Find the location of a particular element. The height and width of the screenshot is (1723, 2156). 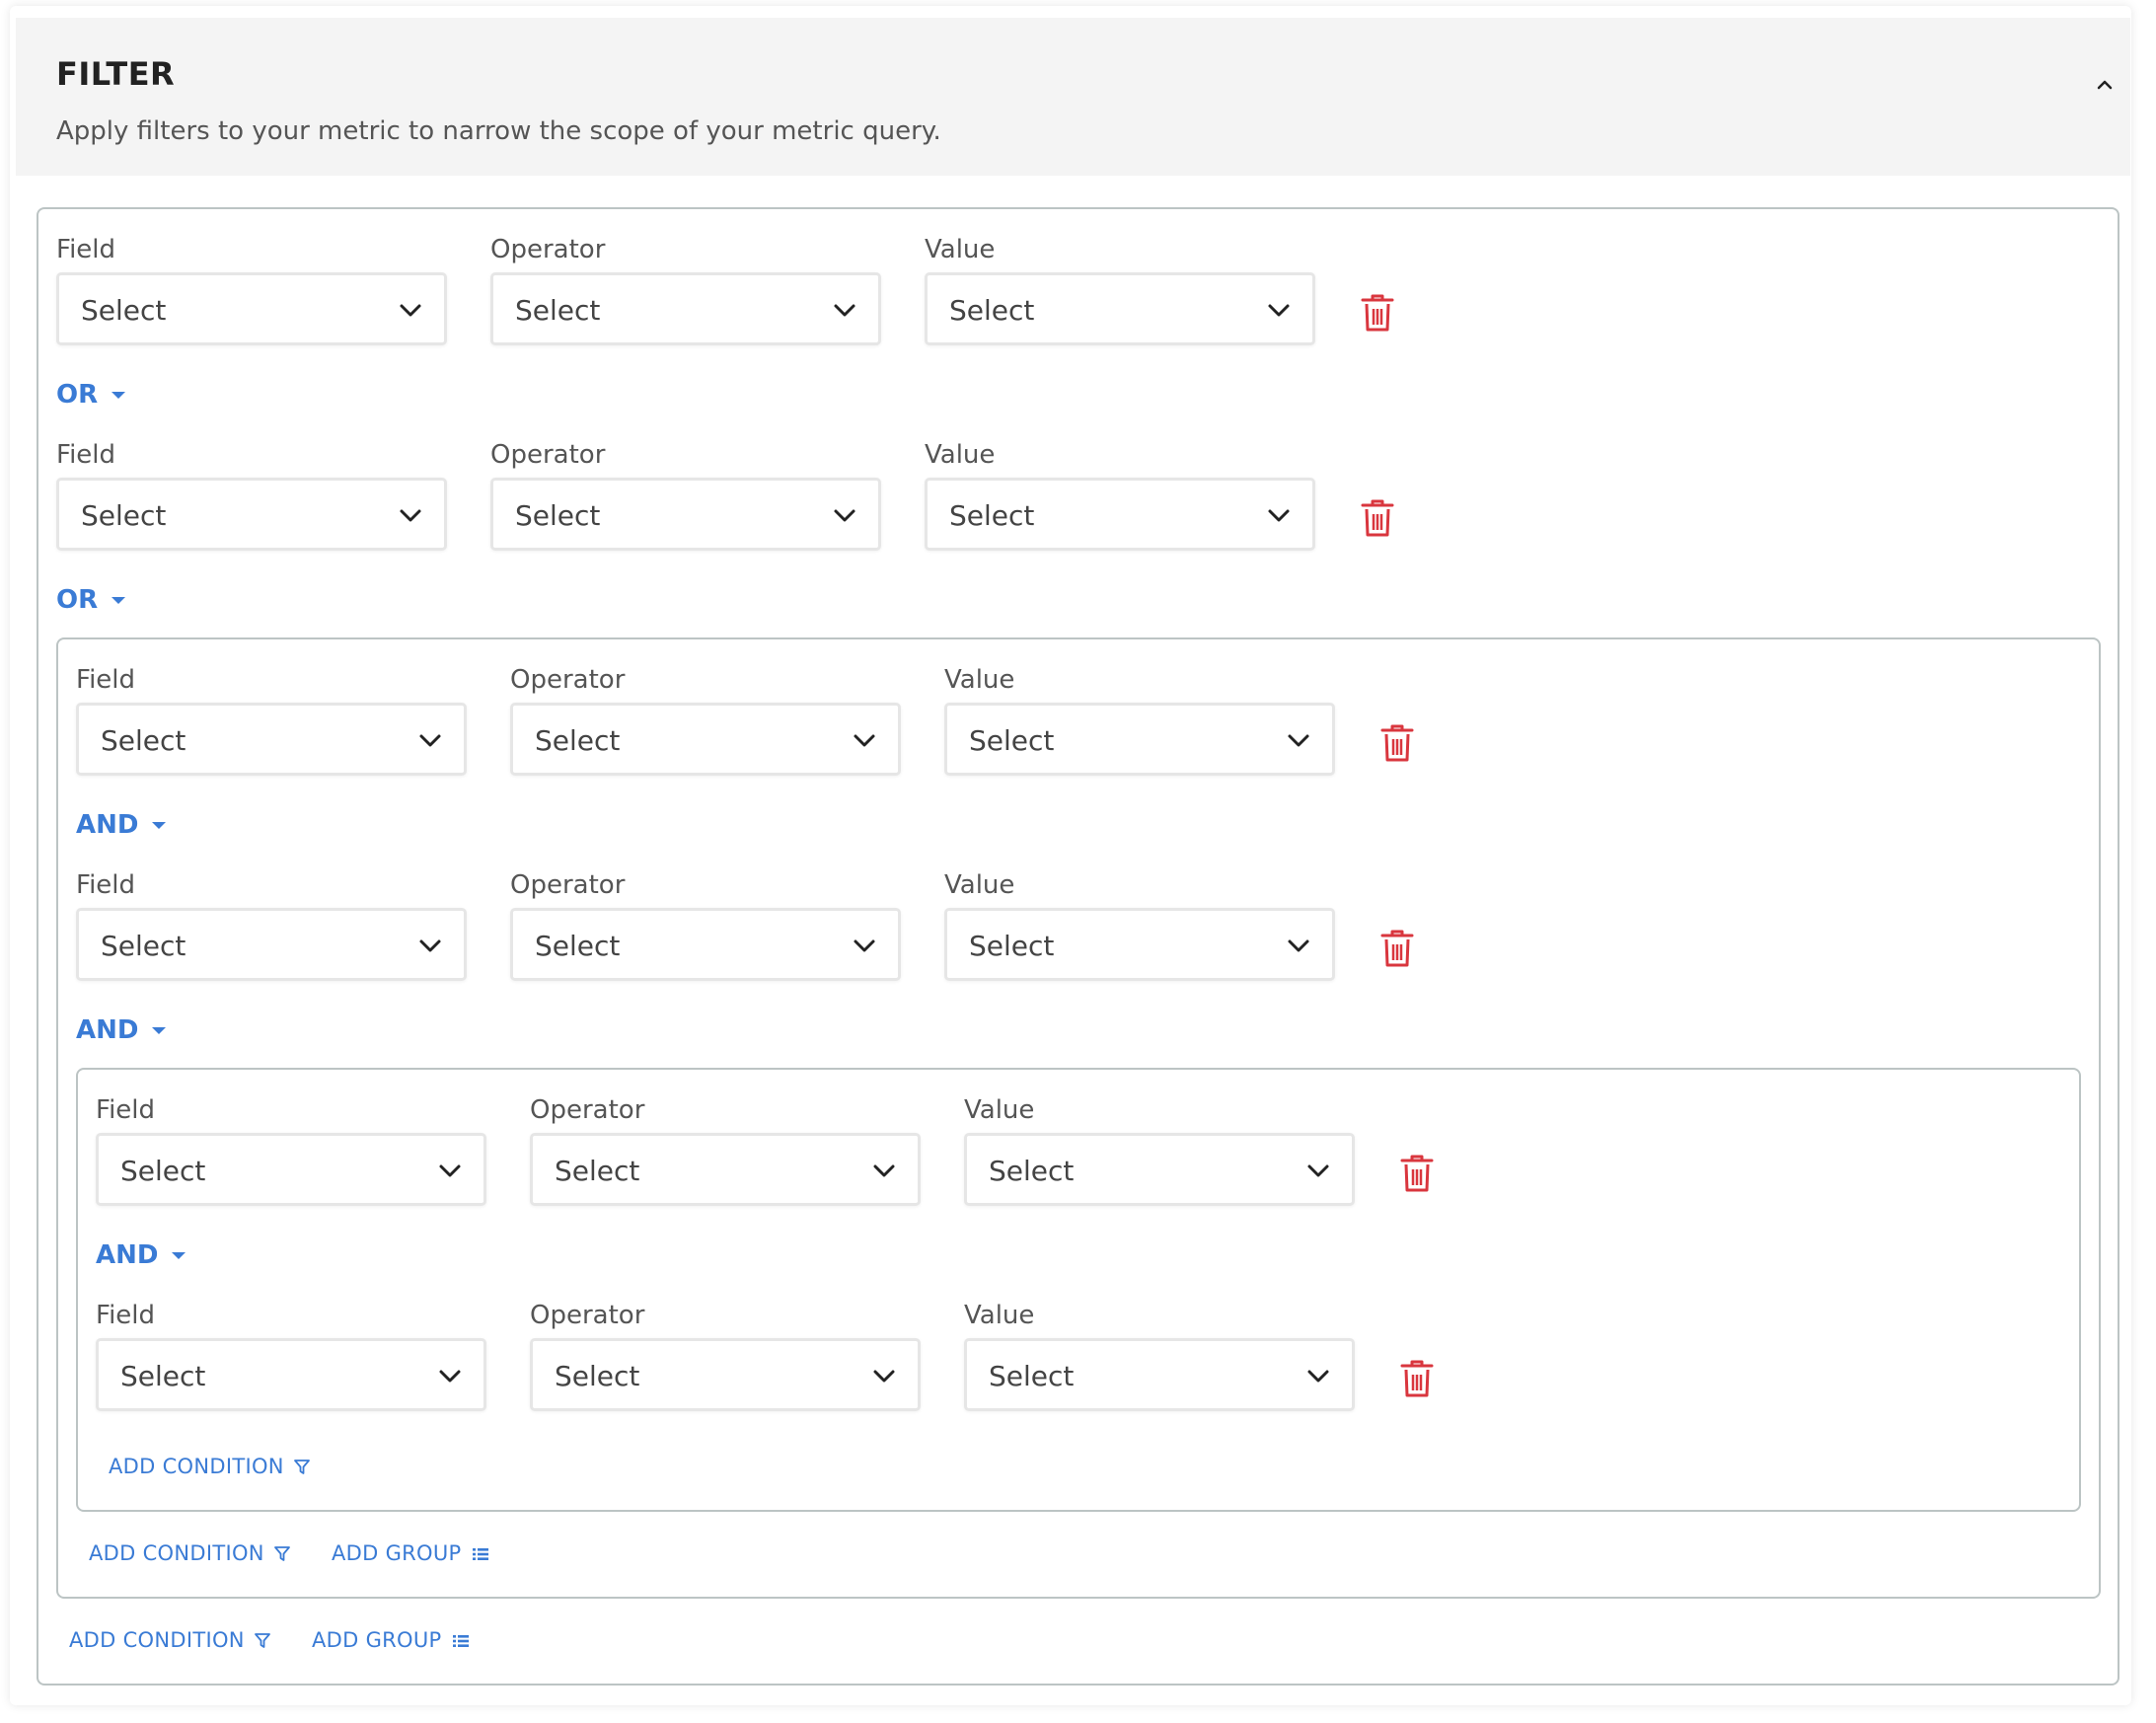

collapse-button is located at coordinates (2104, 84).